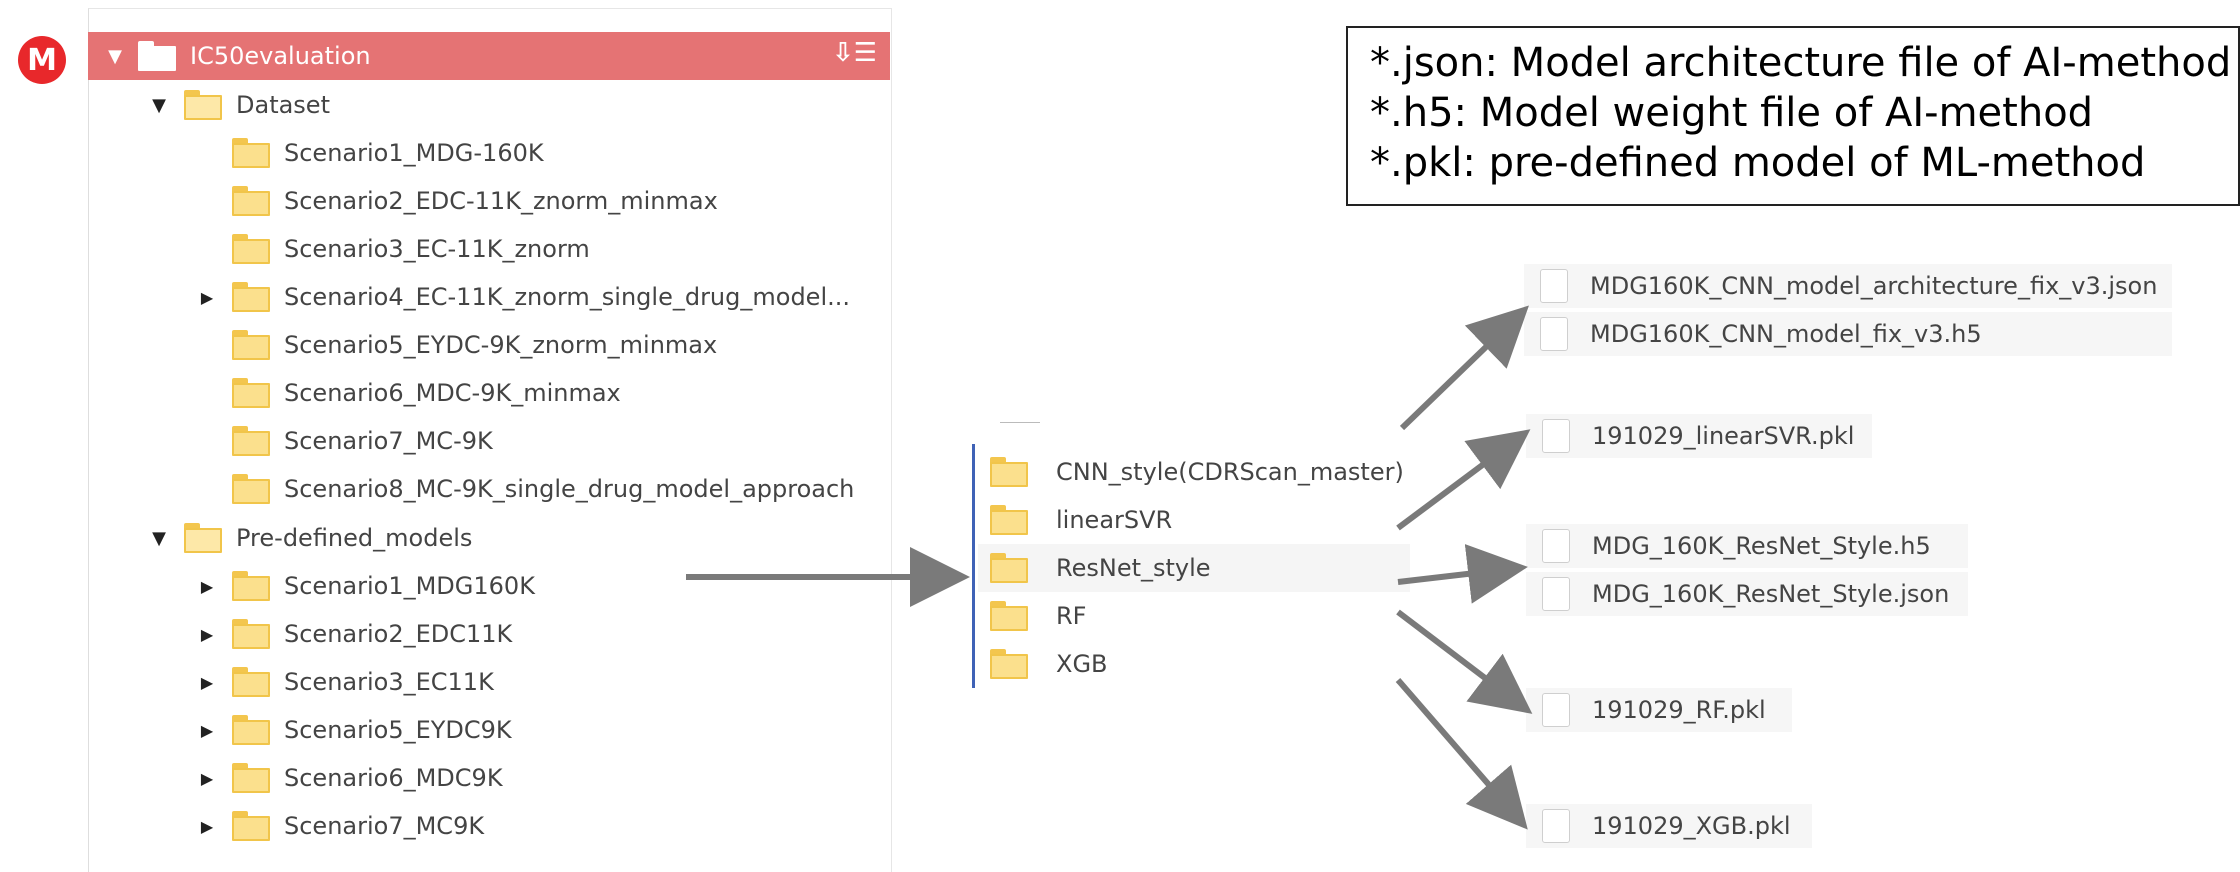 The width and height of the screenshot is (2240, 872). Describe the element at coordinates (1464, 368) in the screenshot. I see `arrow-to-cnn-files` at that location.